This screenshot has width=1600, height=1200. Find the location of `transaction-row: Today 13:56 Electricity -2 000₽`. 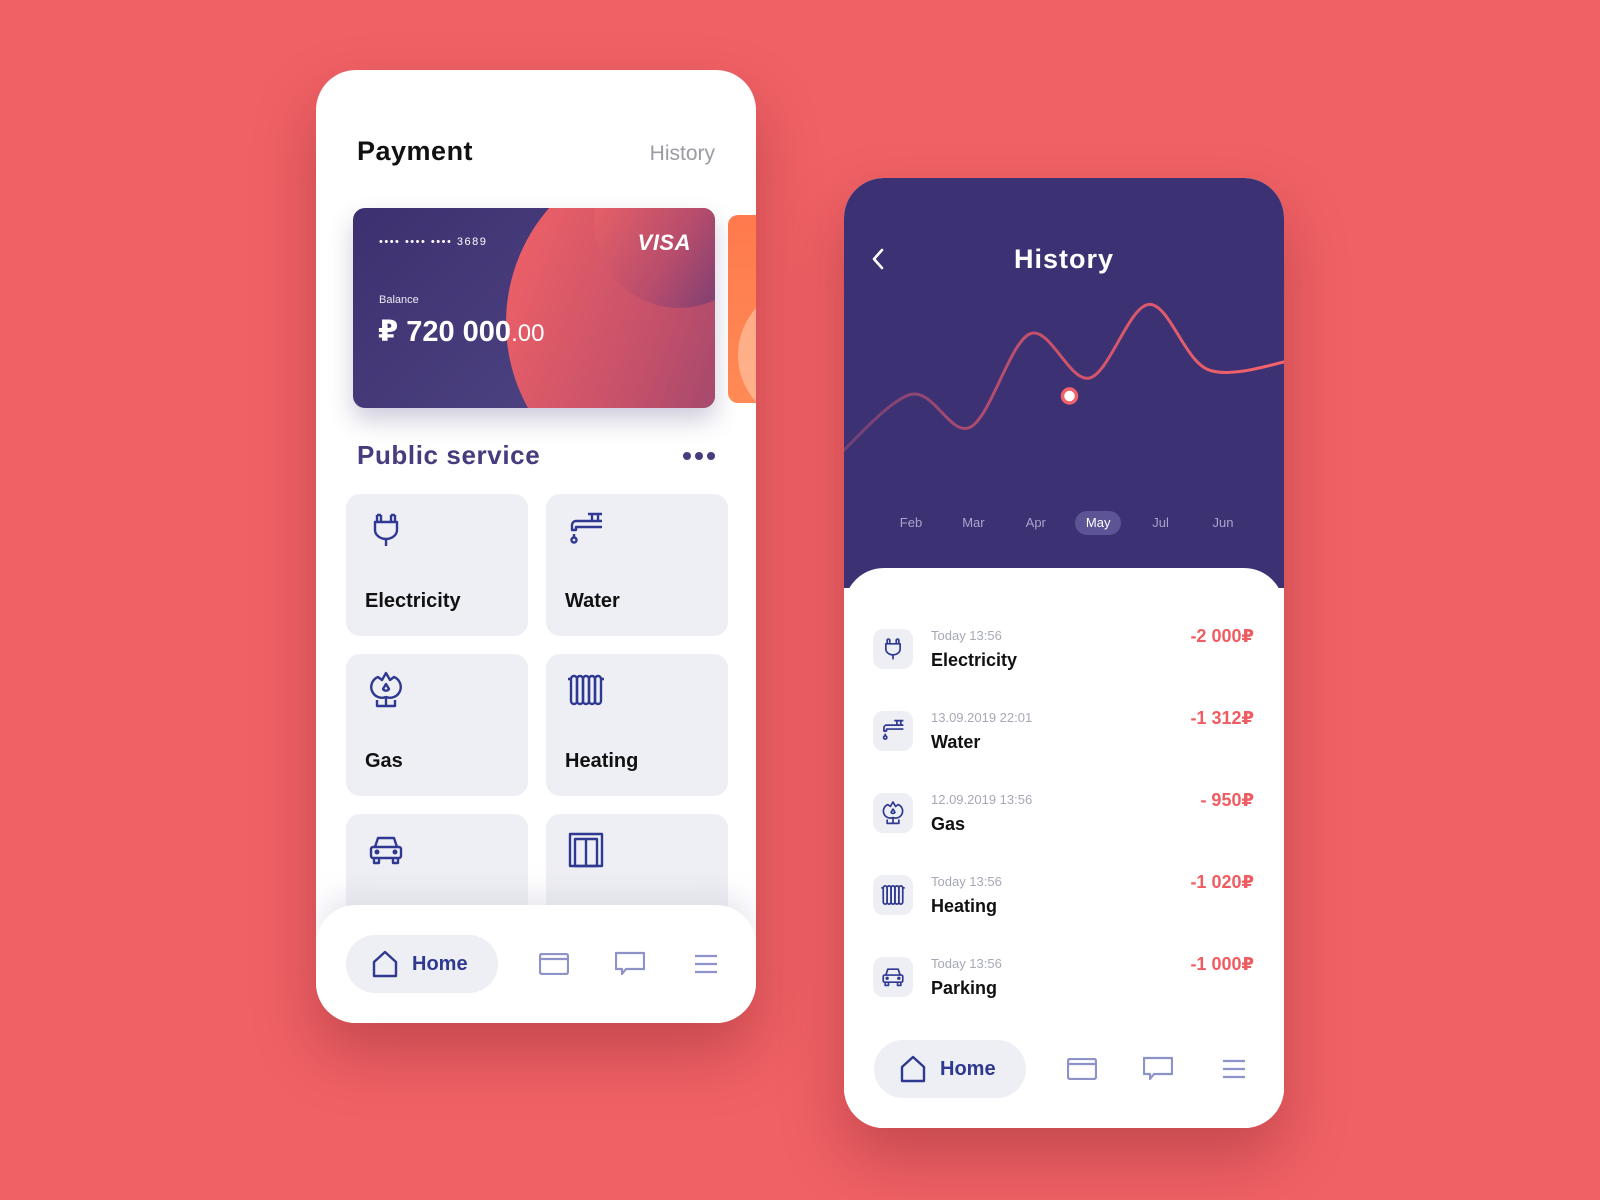

transaction-row: Today 13:56 Electricity -2 000₽ is located at coordinates (1063, 649).